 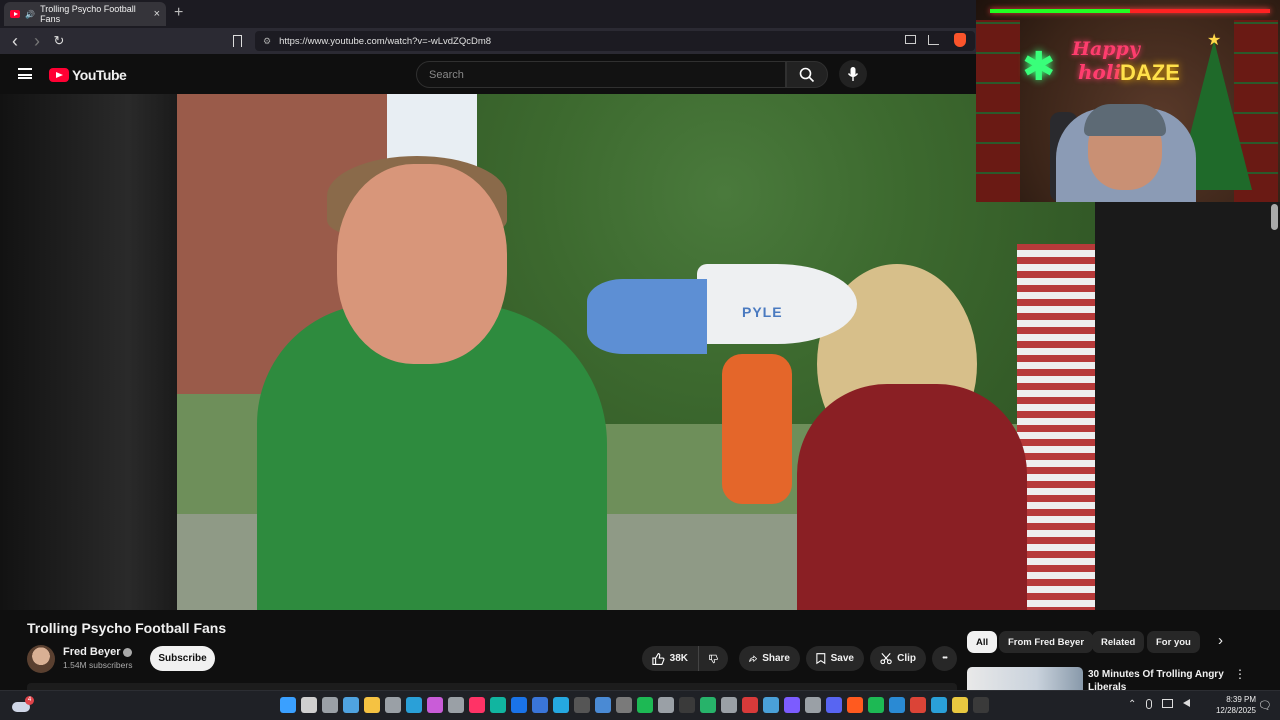 I want to click on share-label: Share, so click(x=776, y=658).